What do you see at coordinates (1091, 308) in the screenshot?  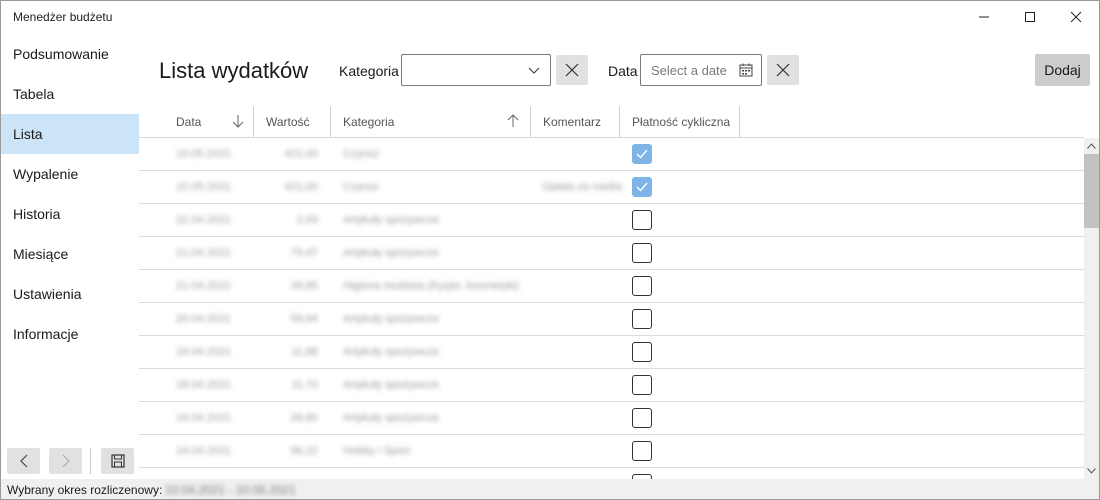 I see `vertical-scrollbar` at bounding box center [1091, 308].